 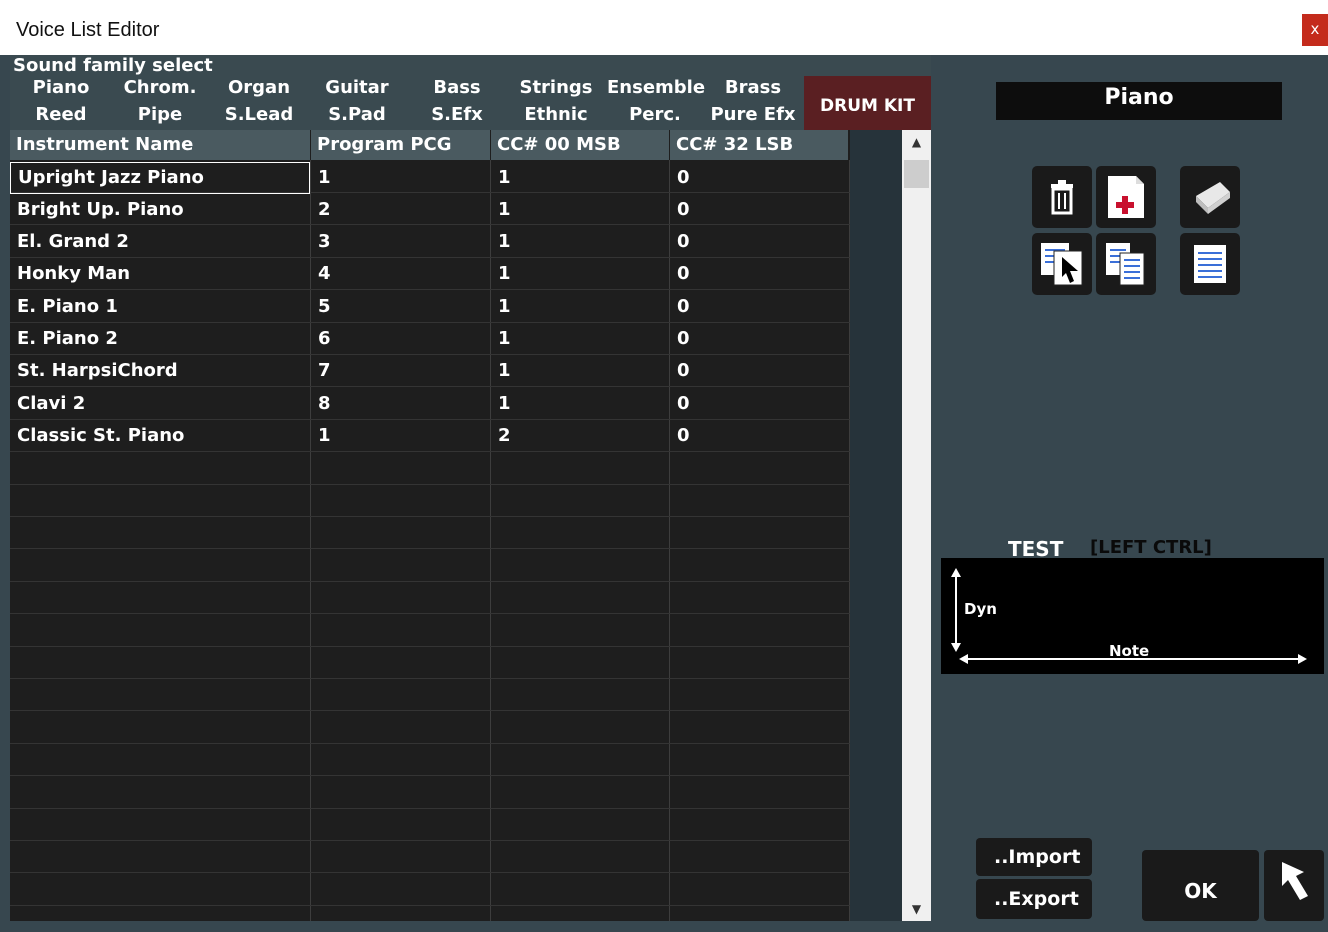 What do you see at coordinates (1126, 264) in the screenshot?
I see `copy-icon` at bounding box center [1126, 264].